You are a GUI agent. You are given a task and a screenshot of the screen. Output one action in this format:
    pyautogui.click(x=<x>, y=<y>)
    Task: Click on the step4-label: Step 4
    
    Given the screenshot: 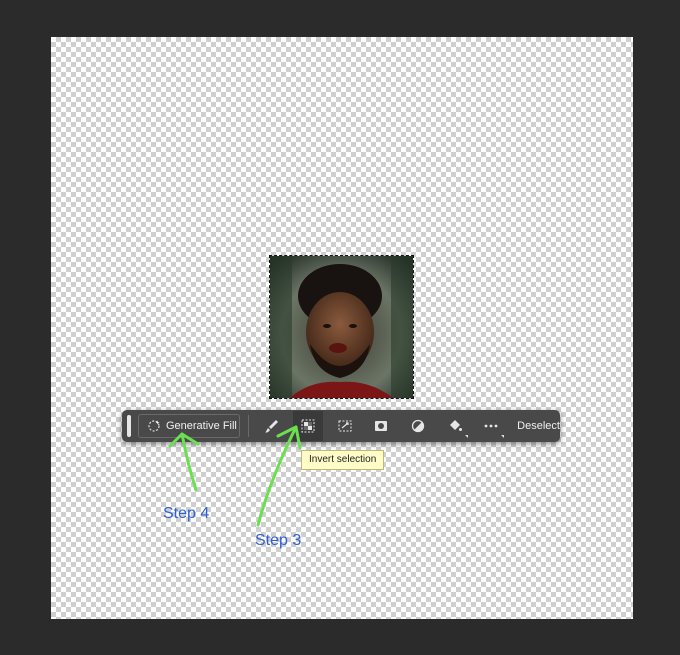 What is the action you would take?
    pyautogui.click(x=186, y=513)
    